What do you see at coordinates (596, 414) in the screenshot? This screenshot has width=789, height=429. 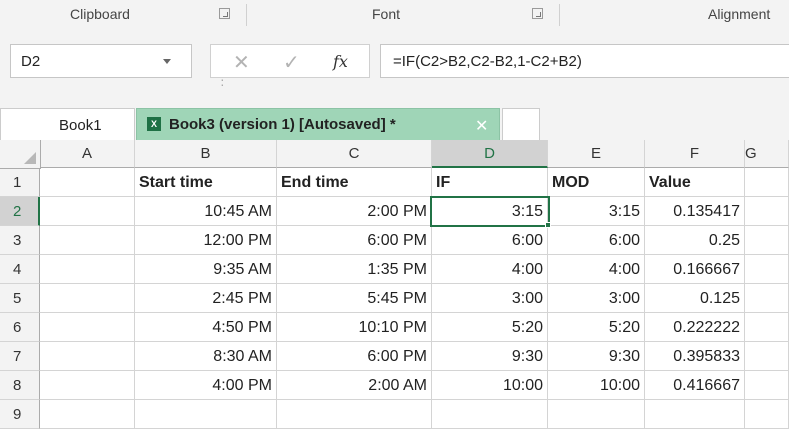 I see `cell-e9` at bounding box center [596, 414].